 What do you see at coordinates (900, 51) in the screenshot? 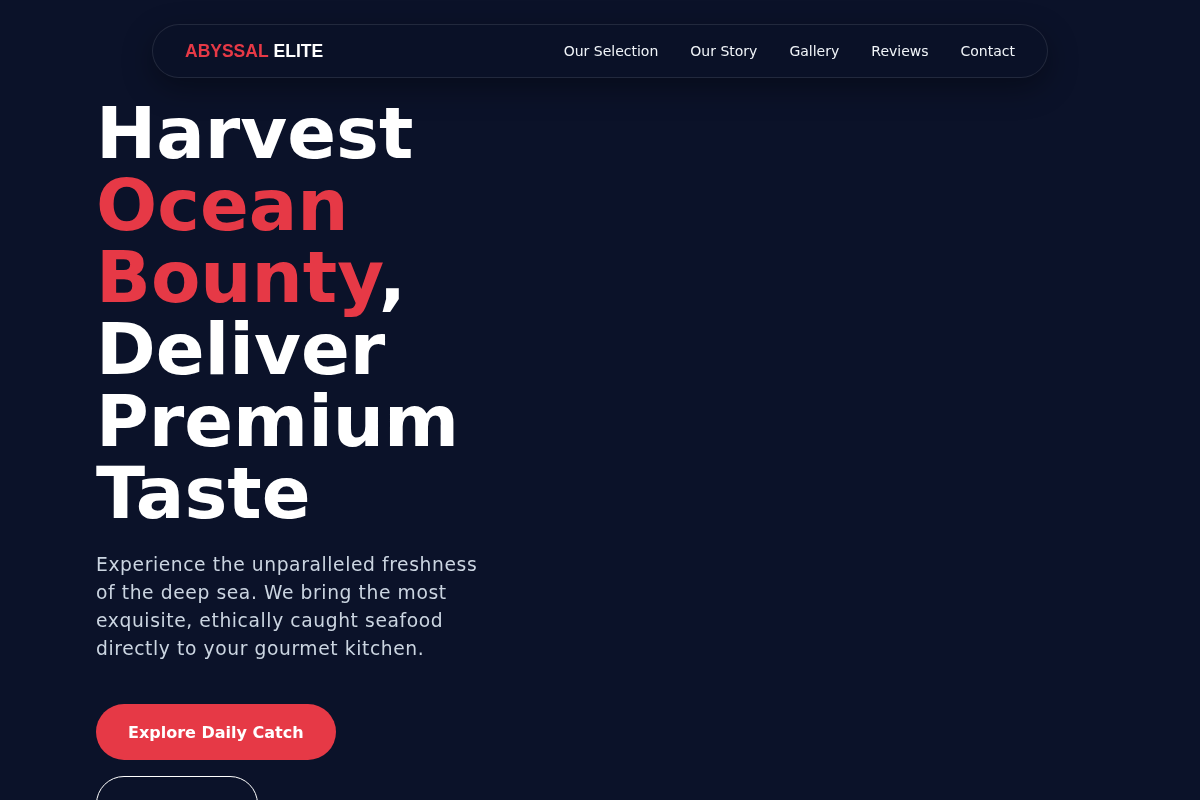
I see `nav-link: Reviews` at bounding box center [900, 51].